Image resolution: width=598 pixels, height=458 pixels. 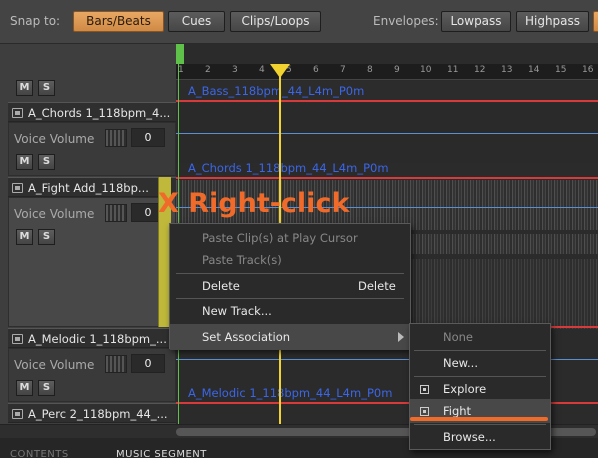 What do you see at coordinates (221, 286) in the screenshot?
I see `menu-item-label: Delete` at bounding box center [221, 286].